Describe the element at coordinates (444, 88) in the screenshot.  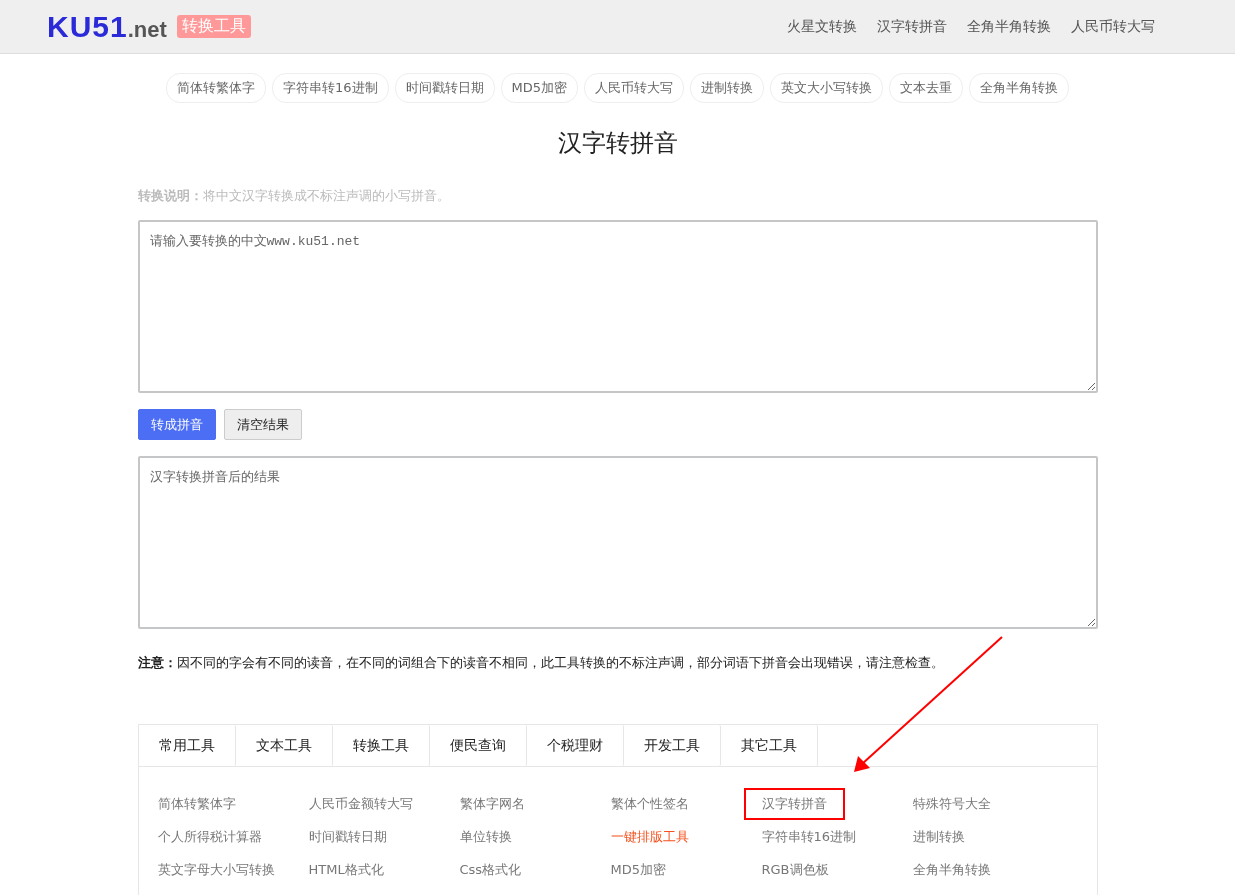
I see `quick-link-pill: 时间戳转日期` at that location.